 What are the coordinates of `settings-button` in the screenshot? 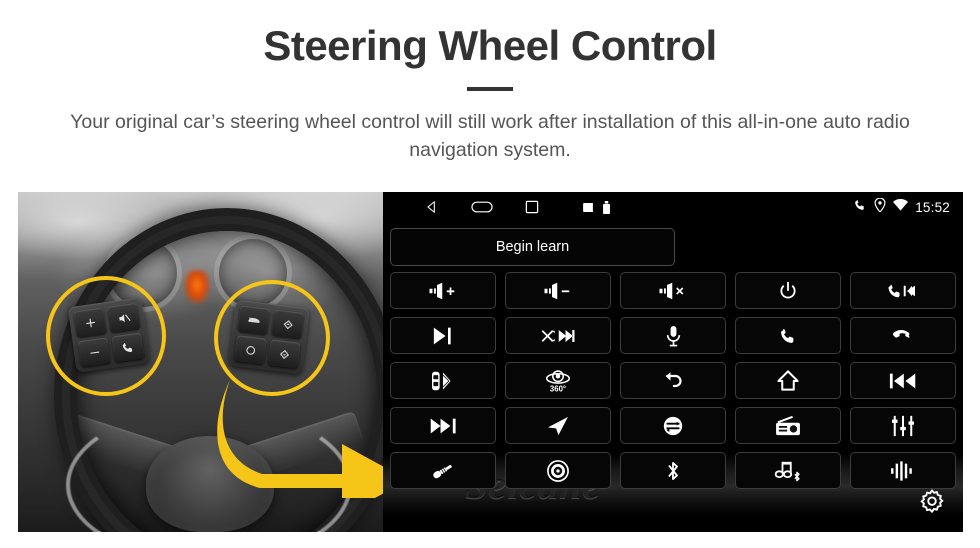 It's located at (932, 503).